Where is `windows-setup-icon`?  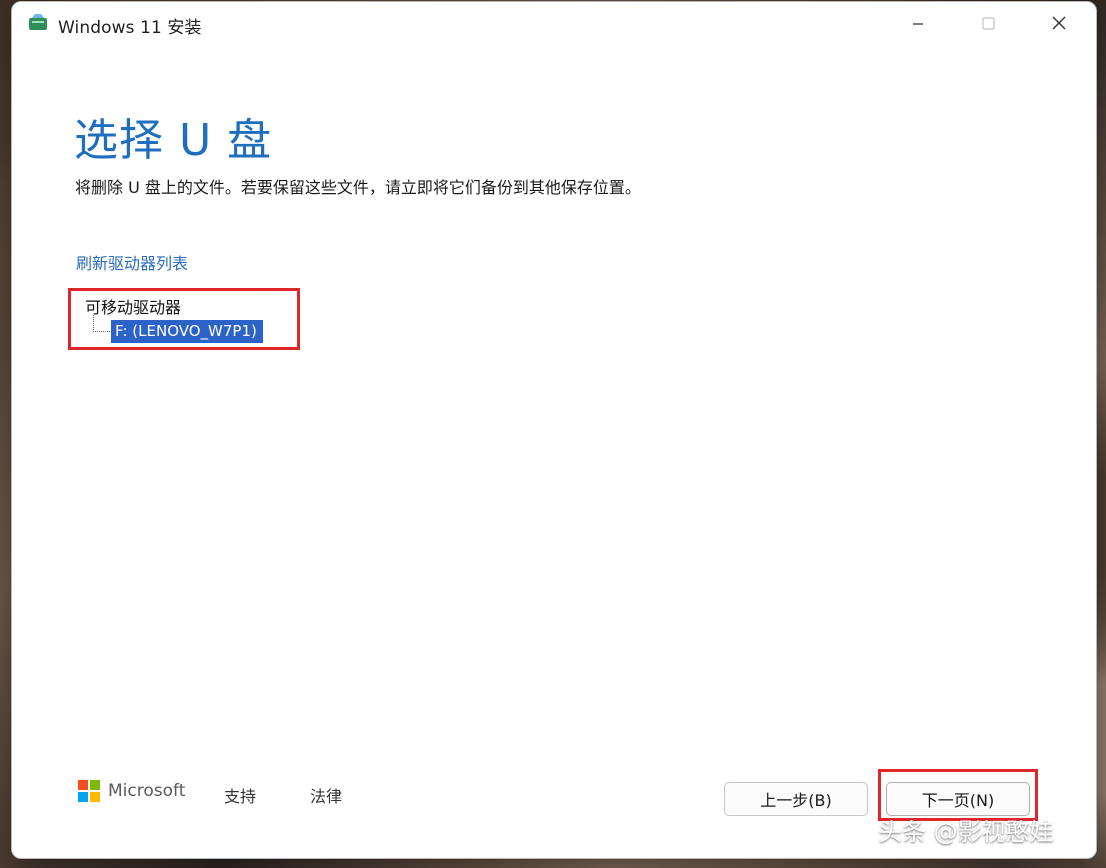 windows-setup-icon is located at coordinates (38, 22).